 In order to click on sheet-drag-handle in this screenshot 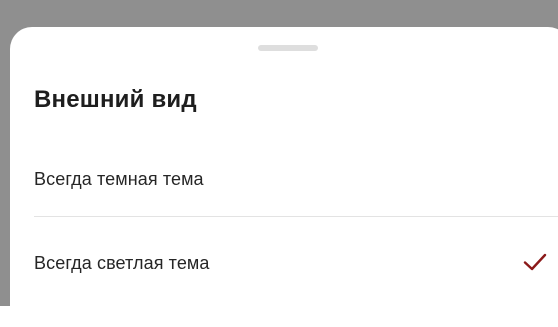, I will do `click(288, 48)`.